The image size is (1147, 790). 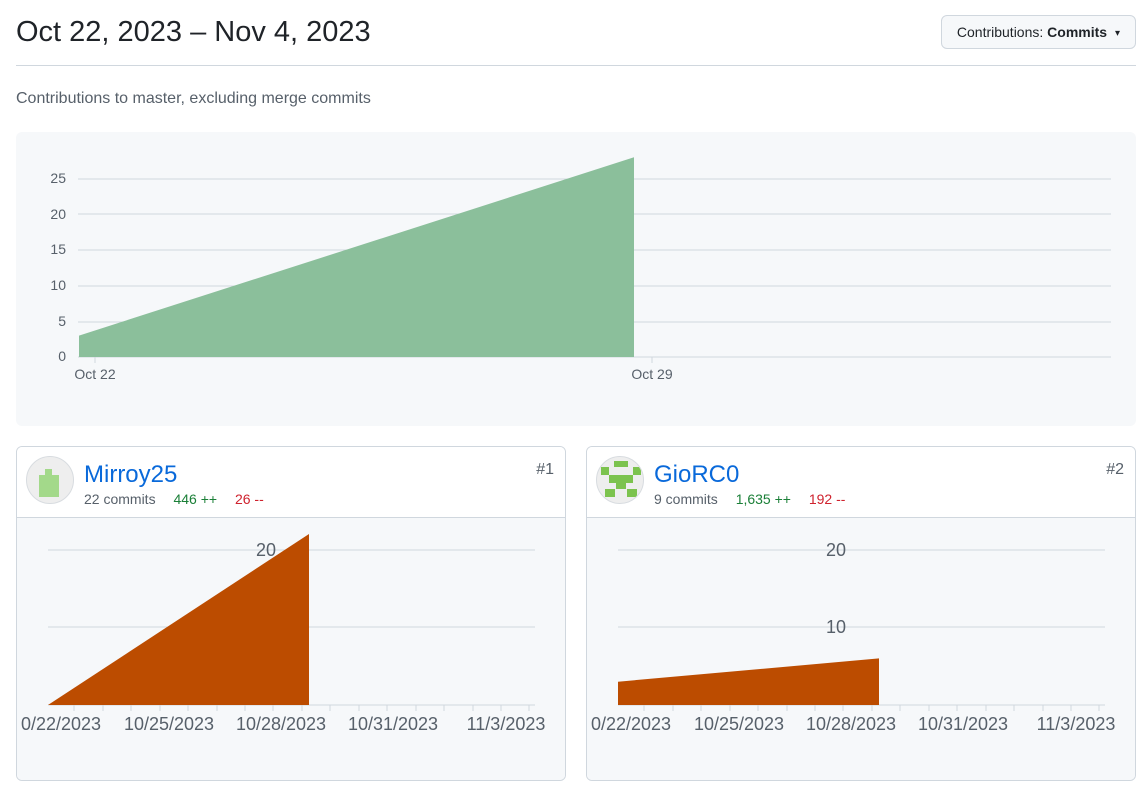 What do you see at coordinates (356, 257) in the screenshot?
I see `commits-area` at bounding box center [356, 257].